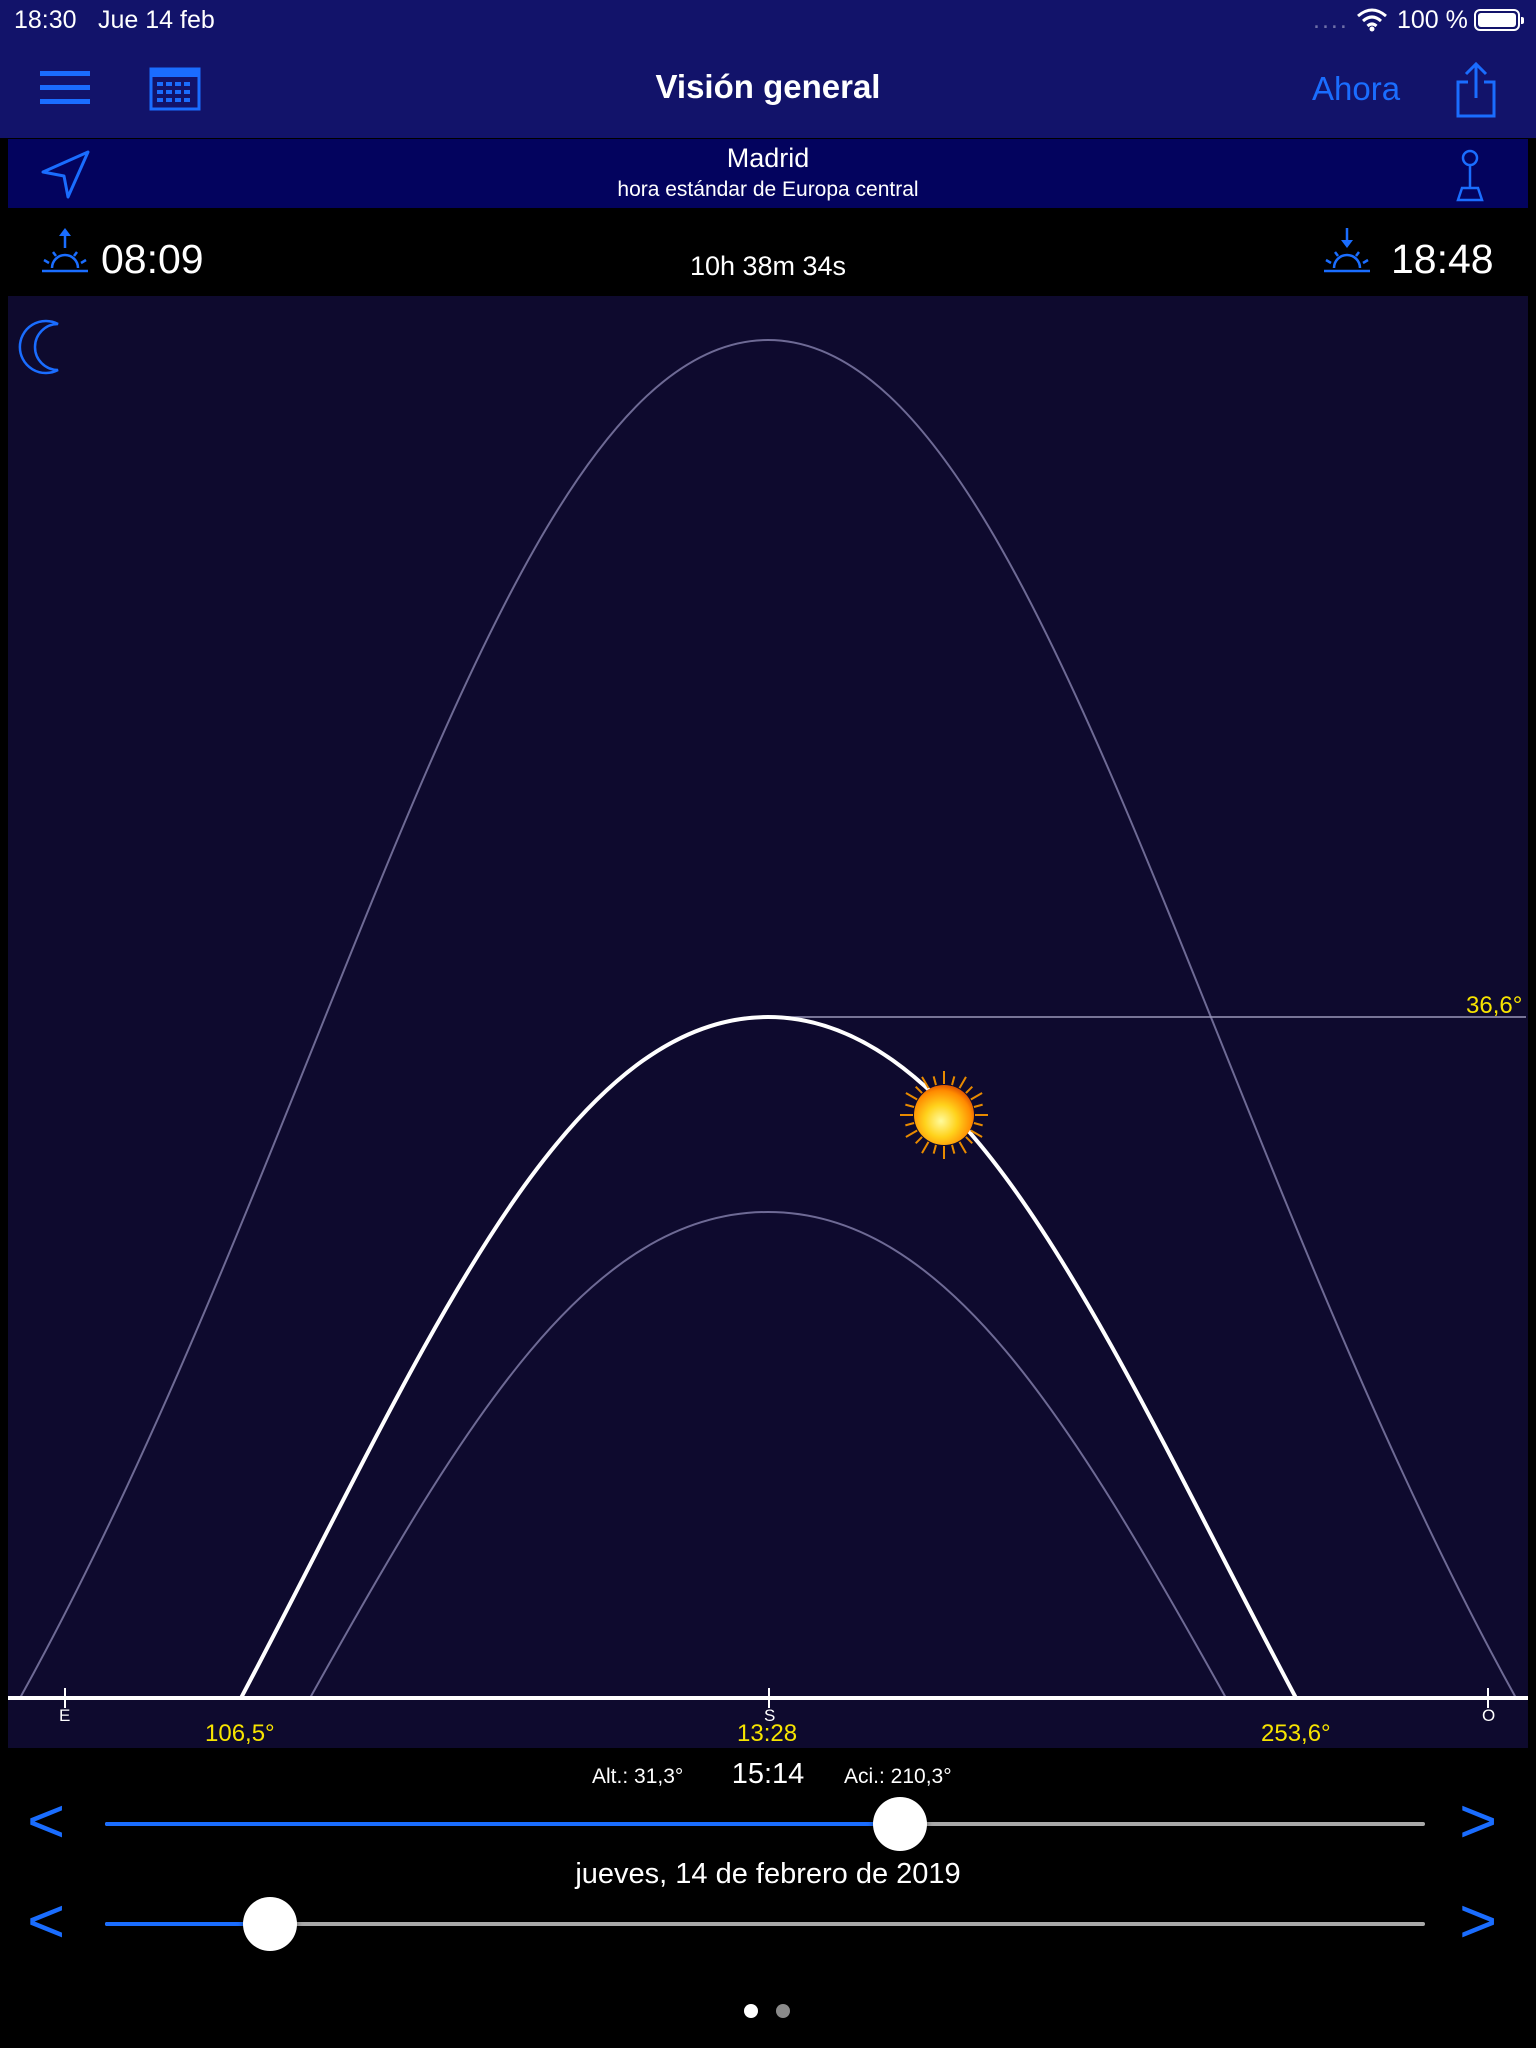 The image size is (1536, 2048). What do you see at coordinates (1478, 1821) in the screenshot?
I see `time-next-button: >` at bounding box center [1478, 1821].